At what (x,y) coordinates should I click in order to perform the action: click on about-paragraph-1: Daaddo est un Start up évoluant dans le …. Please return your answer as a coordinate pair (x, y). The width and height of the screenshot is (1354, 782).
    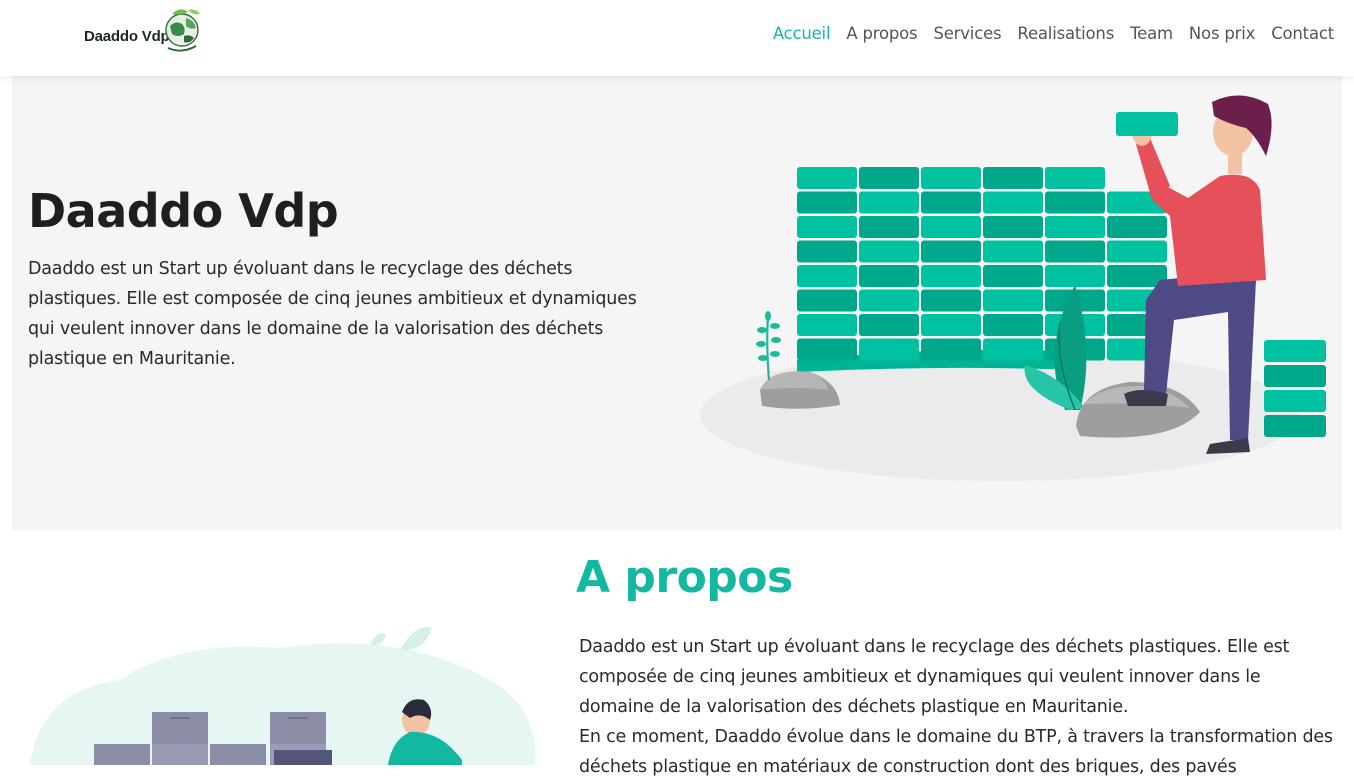
    Looking at the image, I should click on (934, 677).